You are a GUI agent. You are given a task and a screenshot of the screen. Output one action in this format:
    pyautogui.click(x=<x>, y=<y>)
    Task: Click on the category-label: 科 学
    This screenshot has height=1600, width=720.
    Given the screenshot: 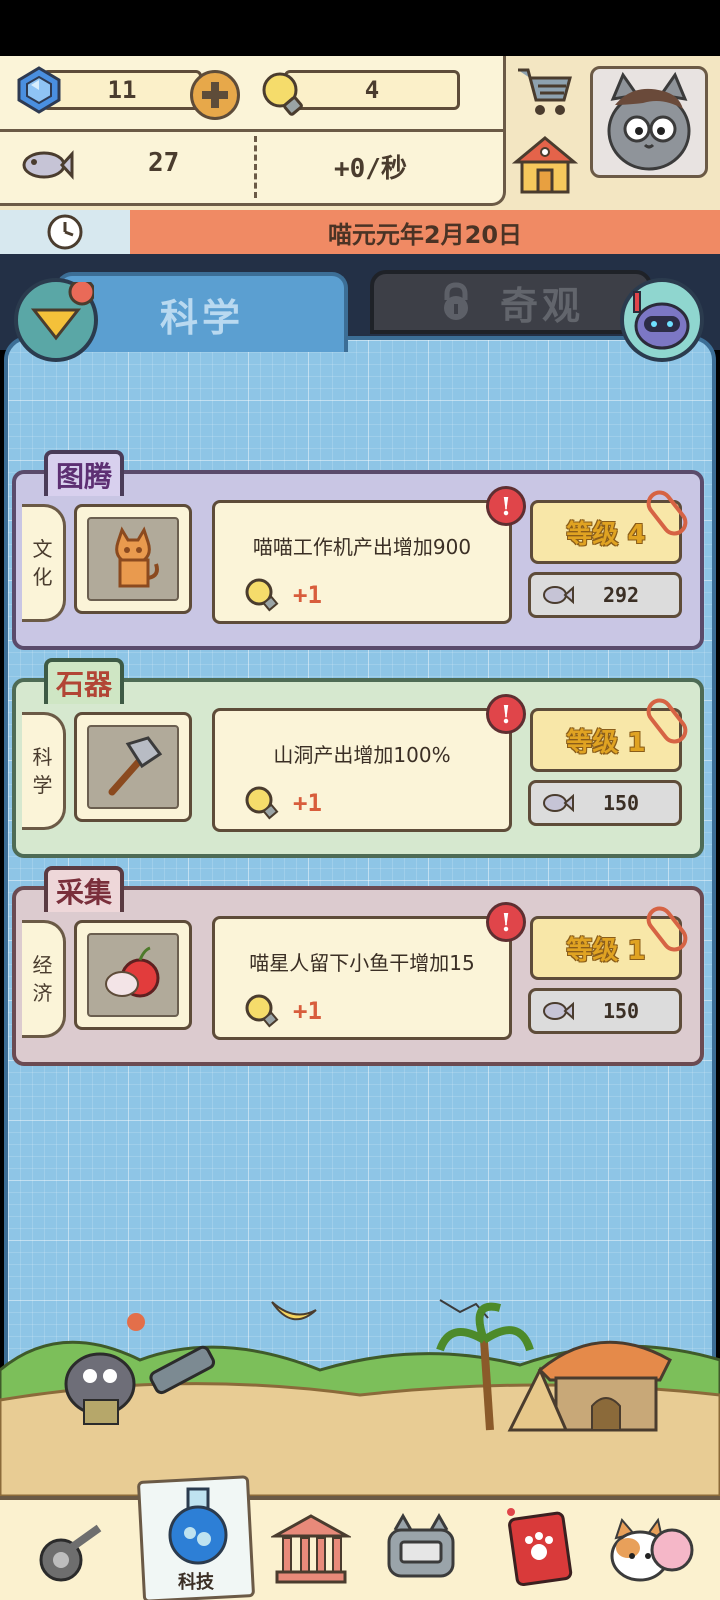 What is the action you would take?
    pyautogui.click(x=44, y=771)
    